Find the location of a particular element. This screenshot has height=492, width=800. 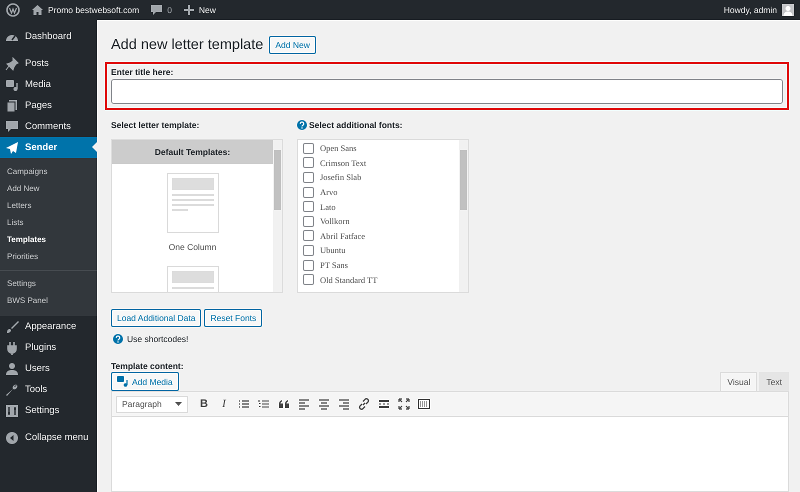

sidebar-item: Users is located at coordinates (48, 368).